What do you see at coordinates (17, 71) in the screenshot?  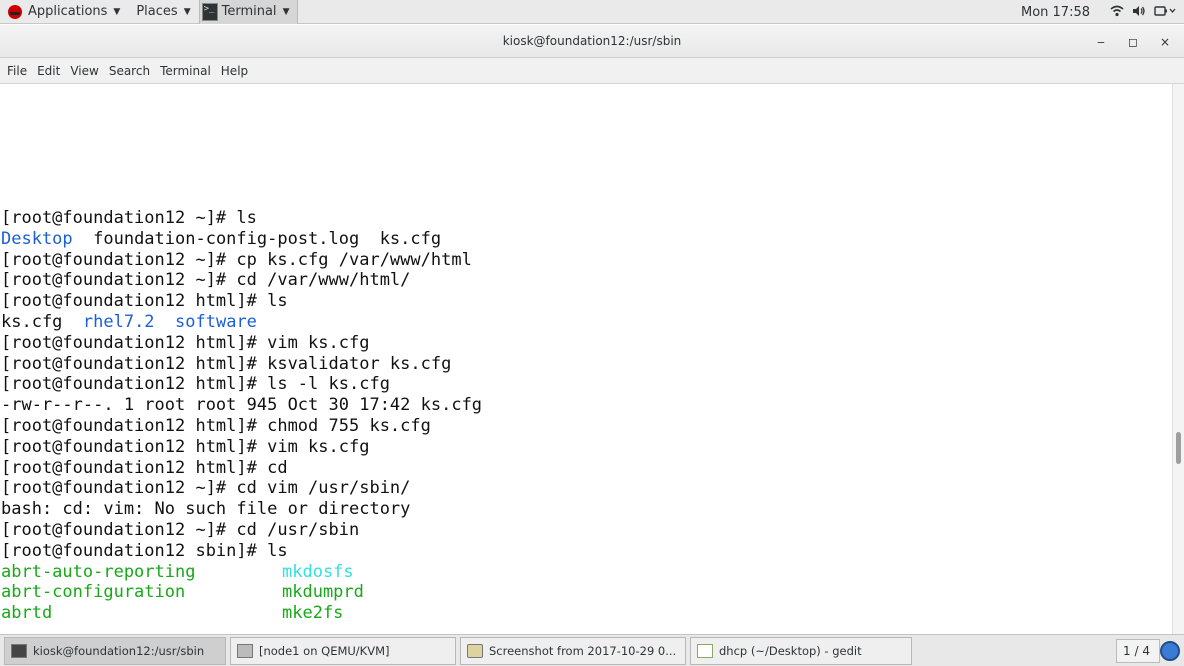 I see `menu-file: File` at bounding box center [17, 71].